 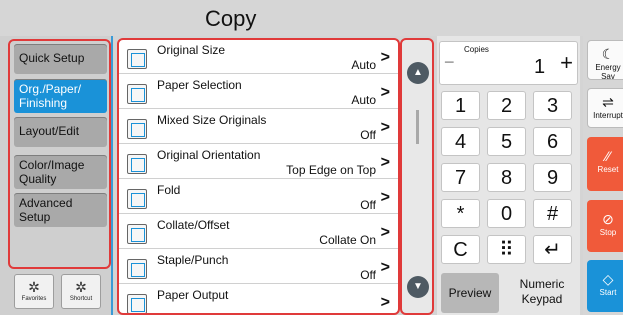 What do you see at coordinates (552, 141) in the screenshot?
I see `key-6: 6` at bounding box center [552, 141].